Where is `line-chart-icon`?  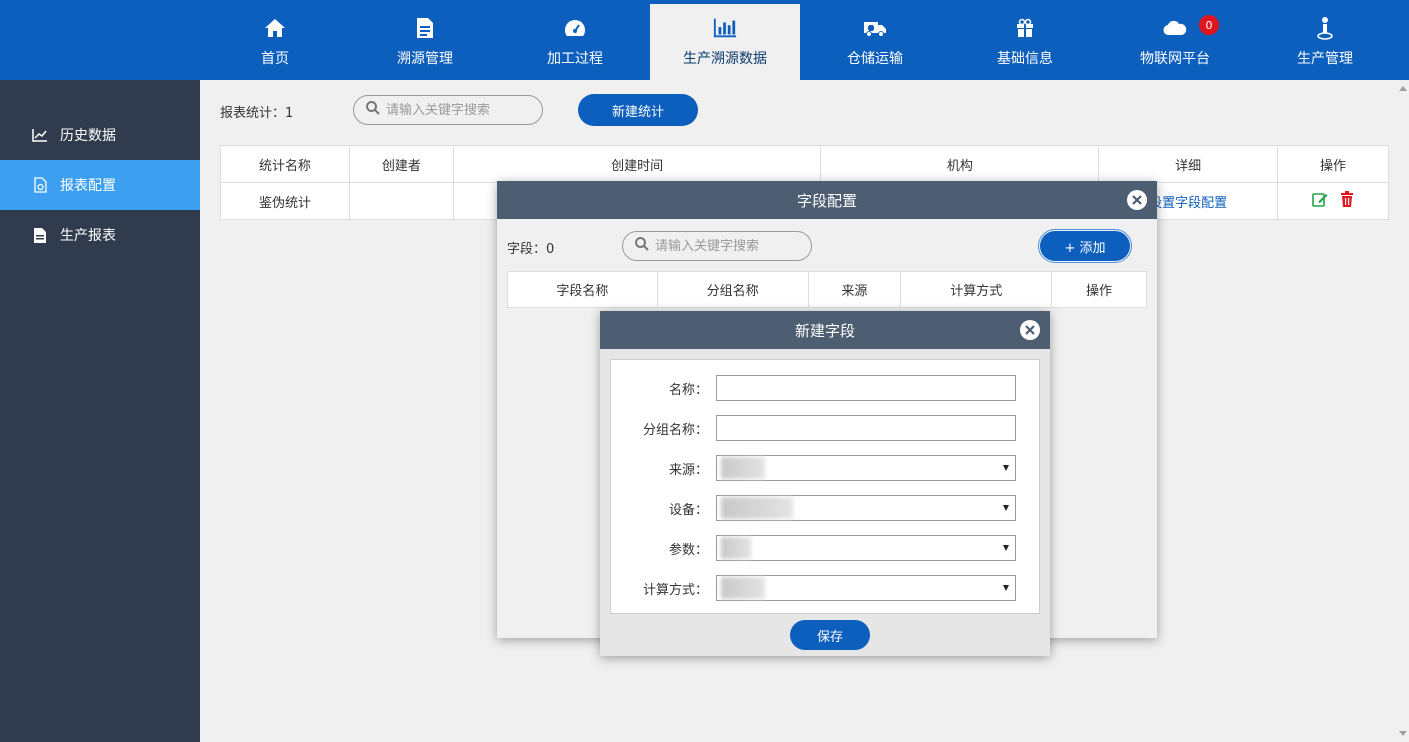
line-chart-icon is located at coordinates (40, 135).